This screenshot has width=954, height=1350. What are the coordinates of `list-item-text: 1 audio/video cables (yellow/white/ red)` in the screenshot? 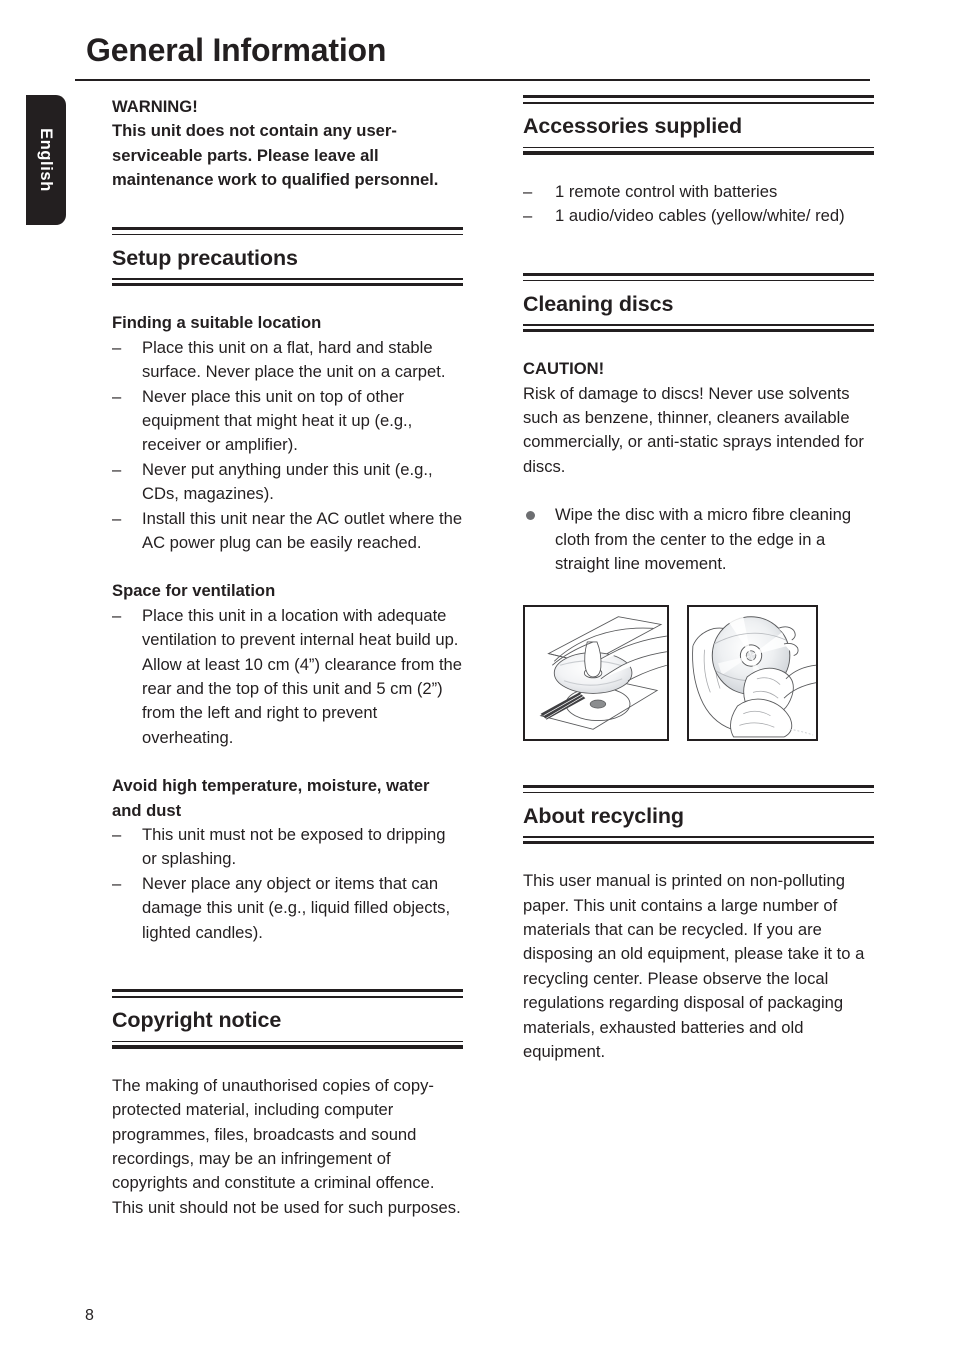 It's located at (700, 216).